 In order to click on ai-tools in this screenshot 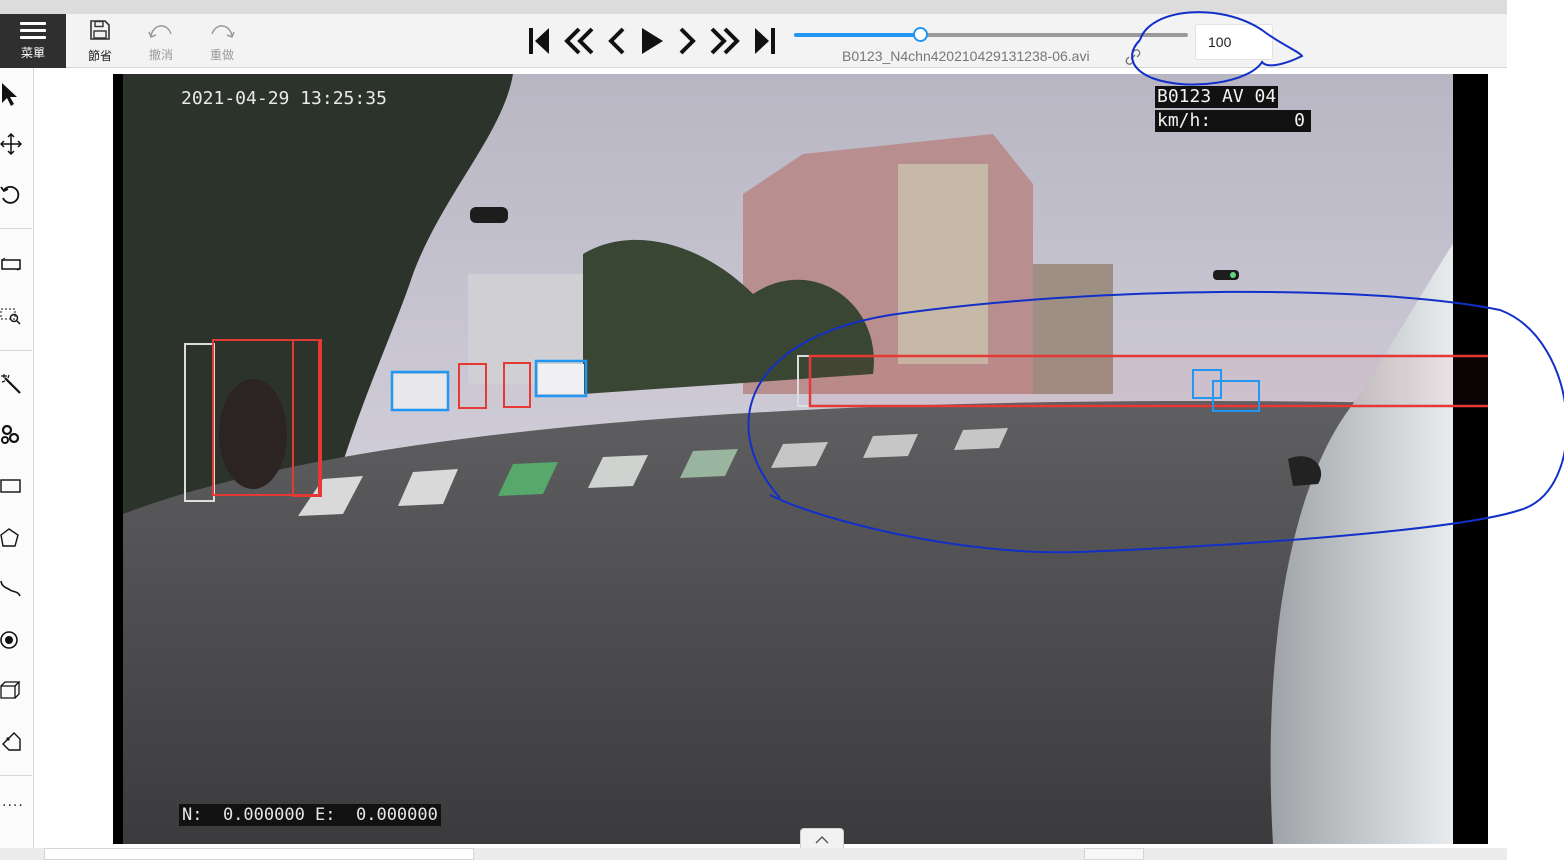, I will do `click(17, 434)`.